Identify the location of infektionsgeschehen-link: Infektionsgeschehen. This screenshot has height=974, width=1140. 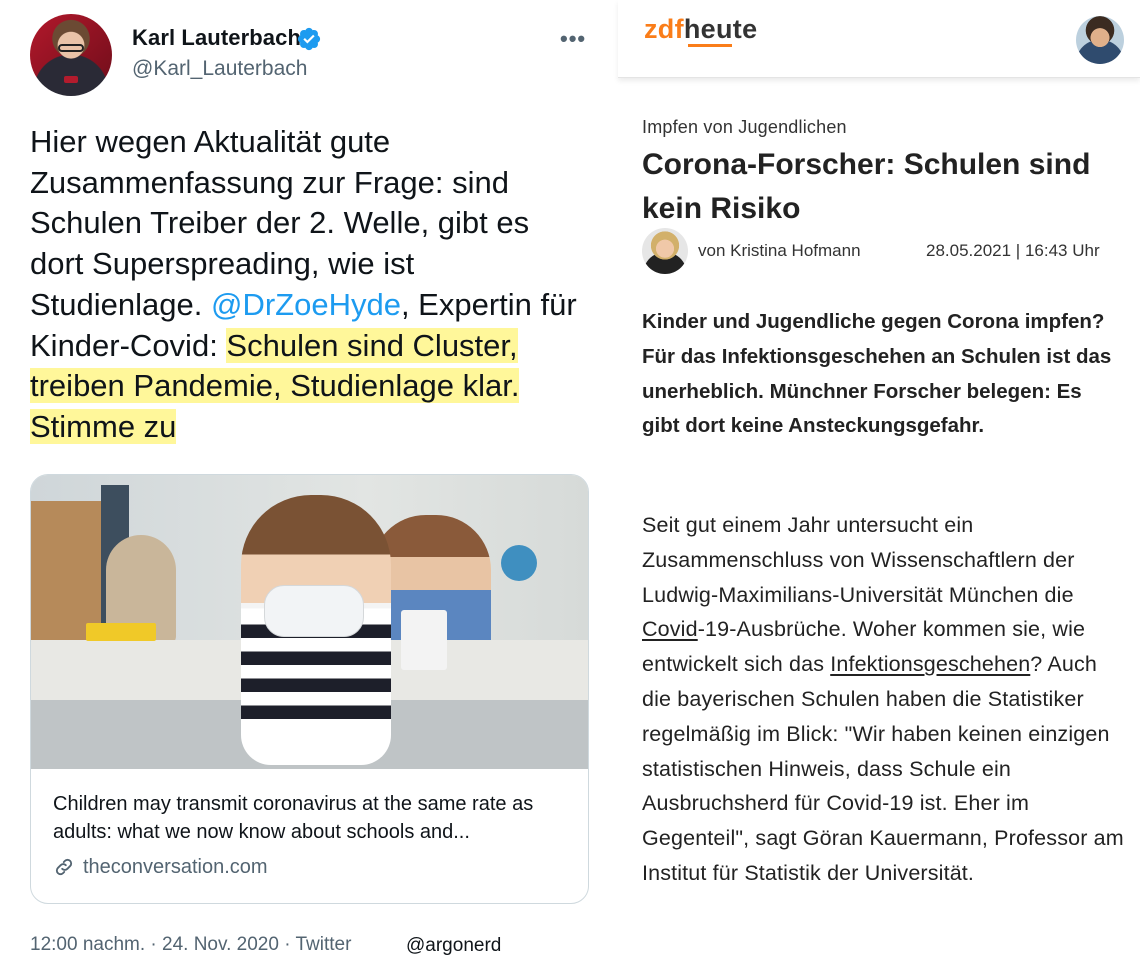
(930, 664).